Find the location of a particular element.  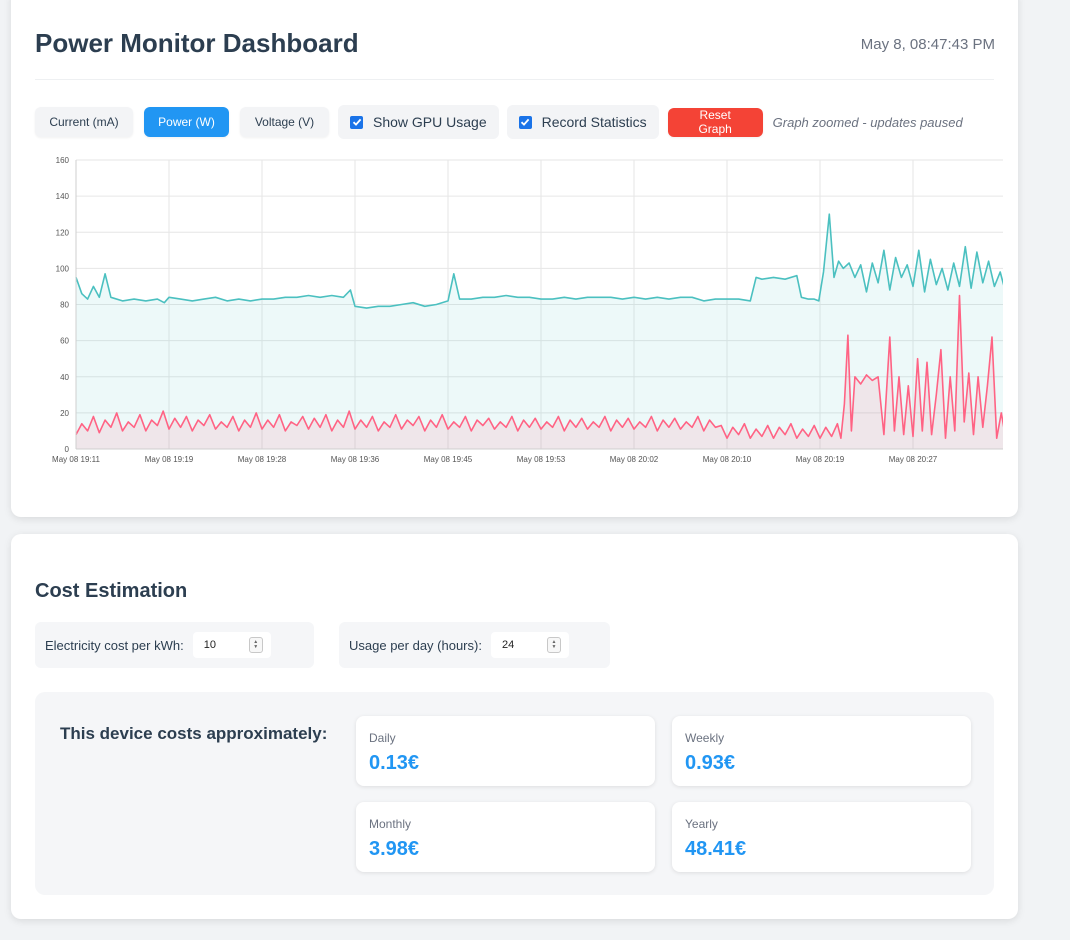

daily-cost-card: Daily 0.13€ is located at coordinates (505, 751).